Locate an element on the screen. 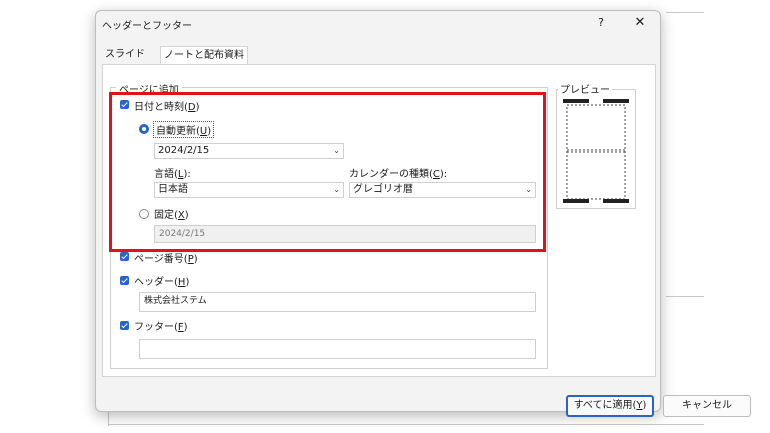 This screenshot has height=433, width=770. tab-notes-handouts: ノートと配布資料 is located at coordinates (204, 55).